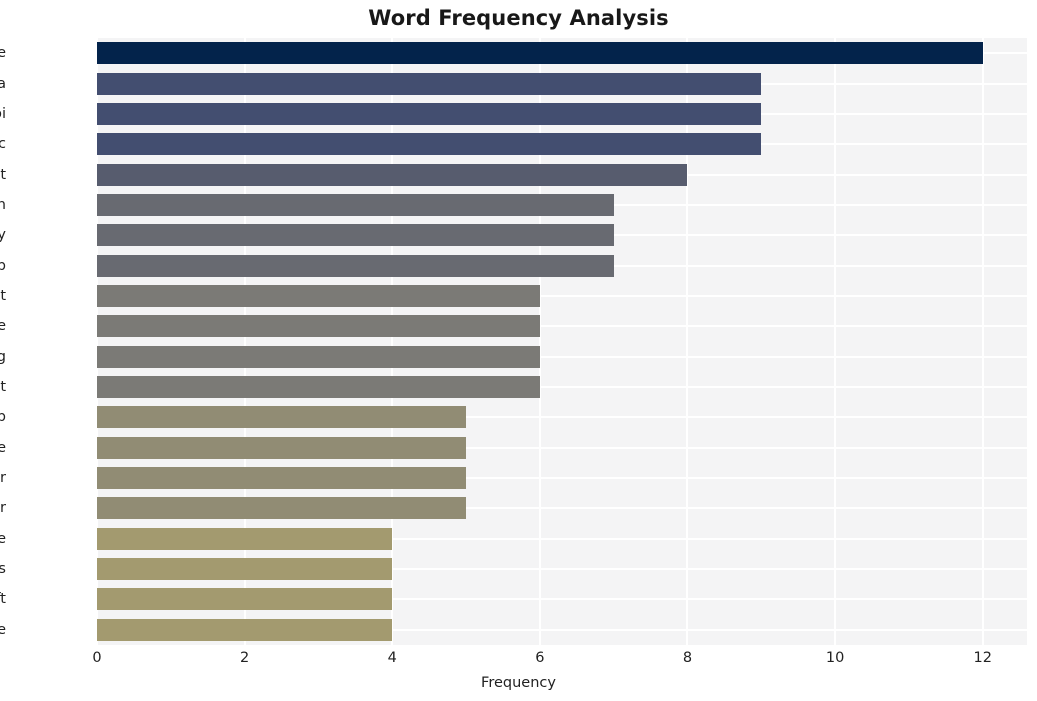 The width and height of the screenshot is (1037, 701). I want to click on bar-aspnetcore, so click(245, 629).